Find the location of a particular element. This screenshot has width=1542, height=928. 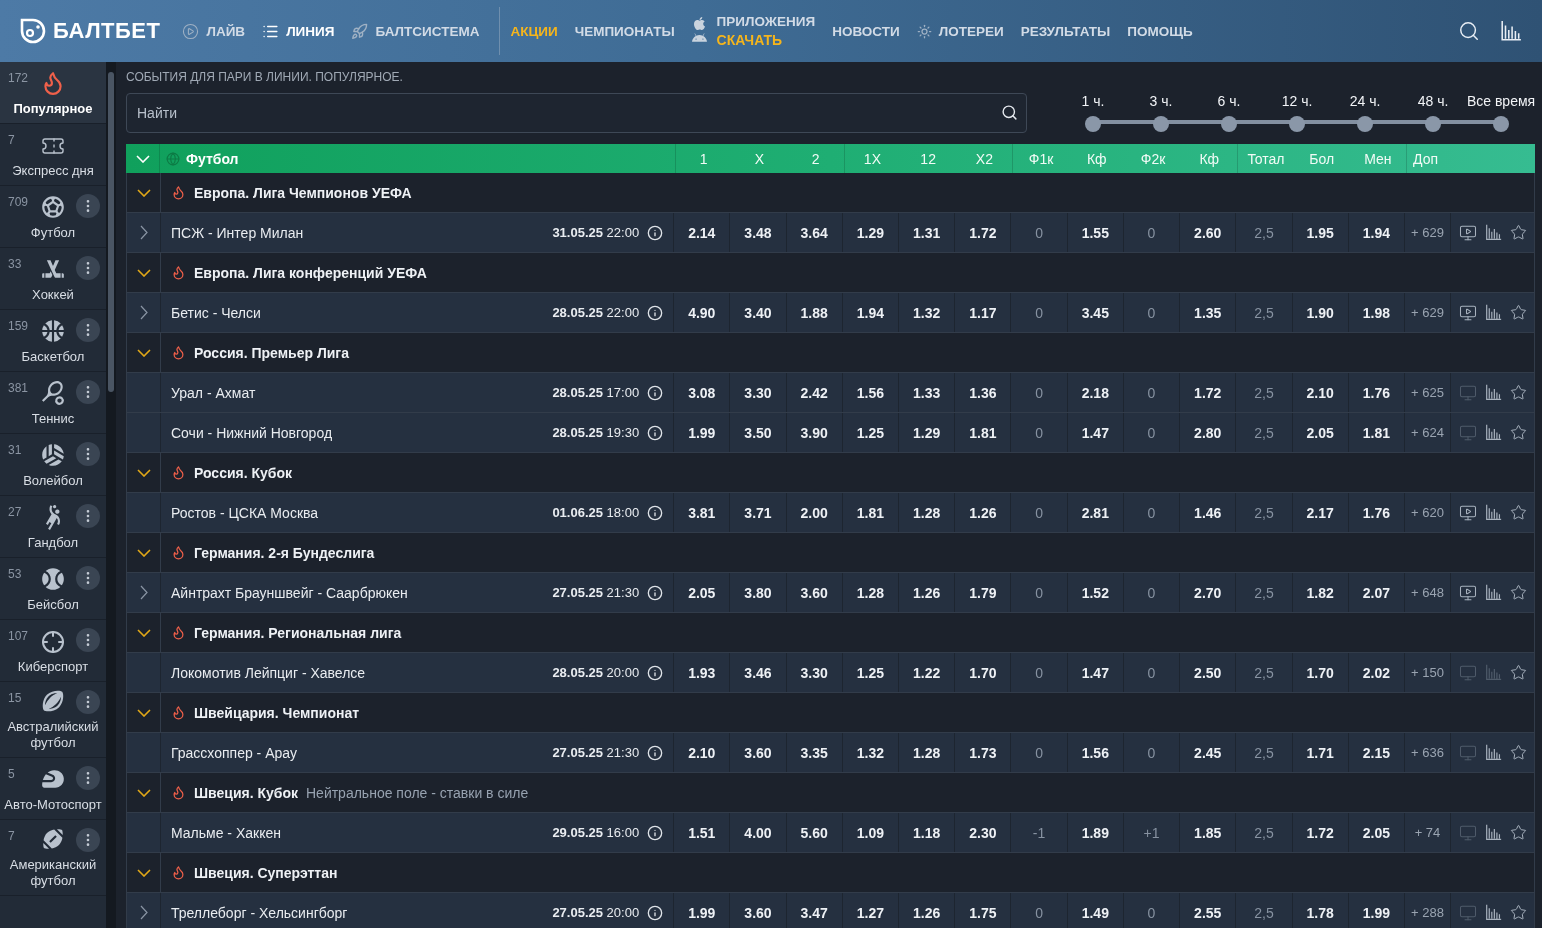

odds-button: 1.46 is located at coordinates (1208, 512).